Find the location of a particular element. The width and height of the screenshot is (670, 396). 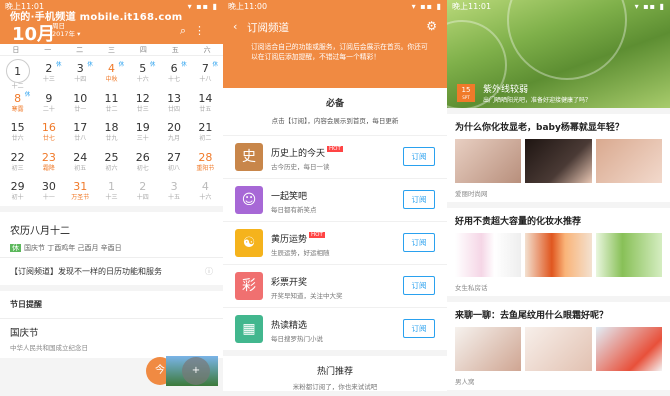

article-card: 好用不贵超大容量的化妆水推荐 女生私房话 is located at coordinates (558, 252).